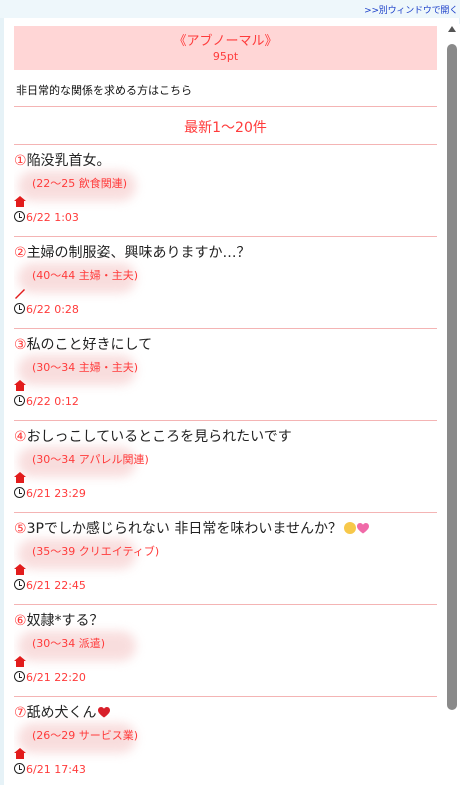  I want to click on post-time: 6/21 23:29, so click(50, 493).